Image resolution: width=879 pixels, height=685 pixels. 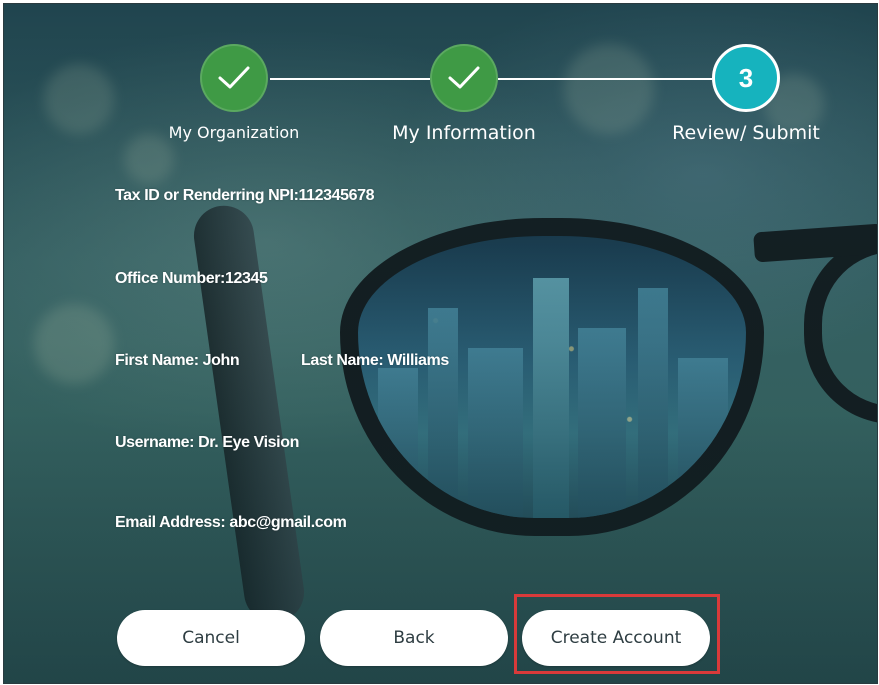 I want to click on step-3-number: 3, so click(x=746, y=77).